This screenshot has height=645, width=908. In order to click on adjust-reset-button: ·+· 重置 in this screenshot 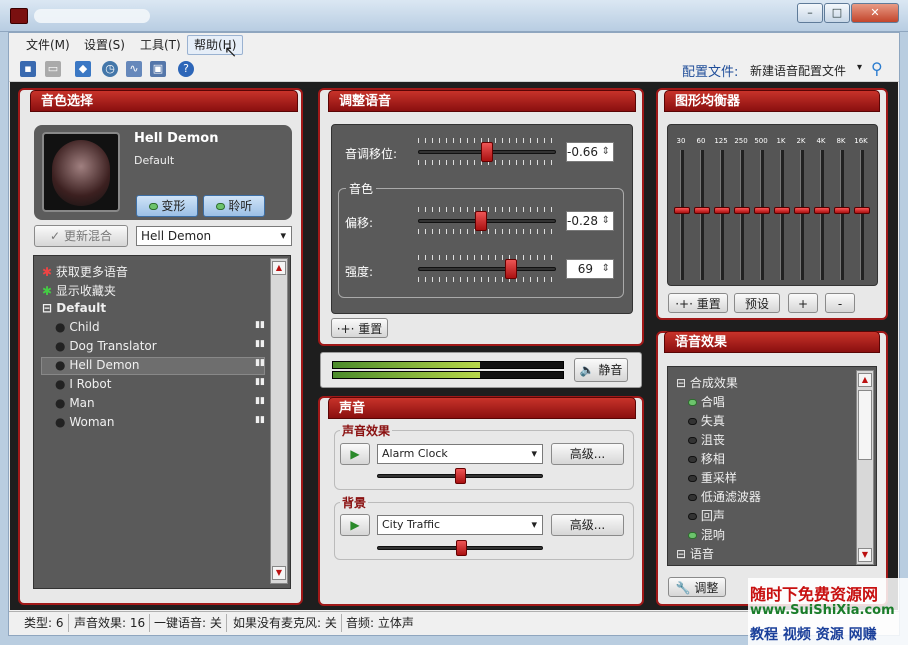, I will do `click(359, 328)`.